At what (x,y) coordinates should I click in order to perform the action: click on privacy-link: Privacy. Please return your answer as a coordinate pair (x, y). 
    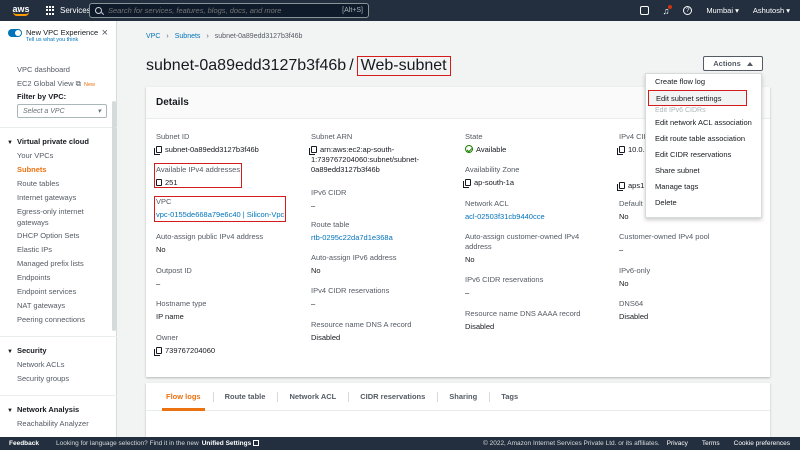
    Looking at the image, I should click on (677, 443).